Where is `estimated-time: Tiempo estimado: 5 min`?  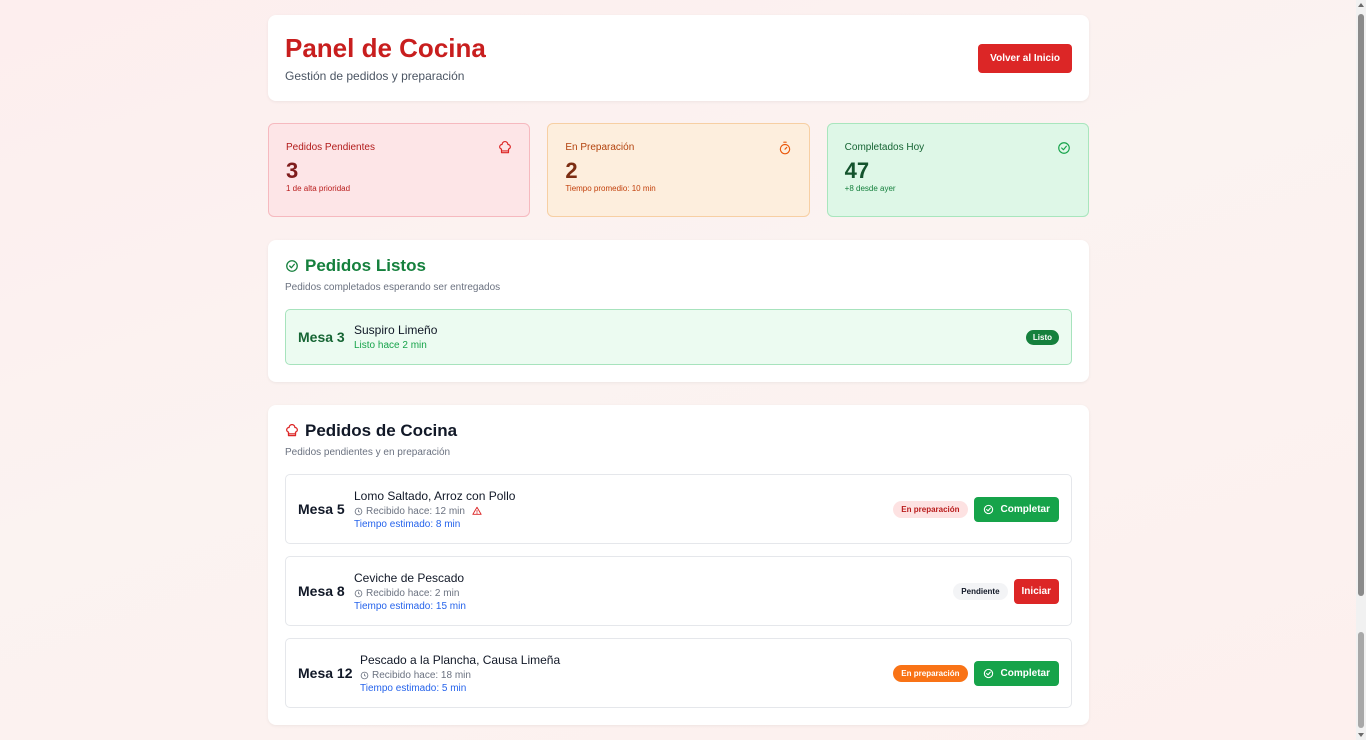
estimated-time: Tiempo estimado: 5 min is located at coordinates (413, 688).